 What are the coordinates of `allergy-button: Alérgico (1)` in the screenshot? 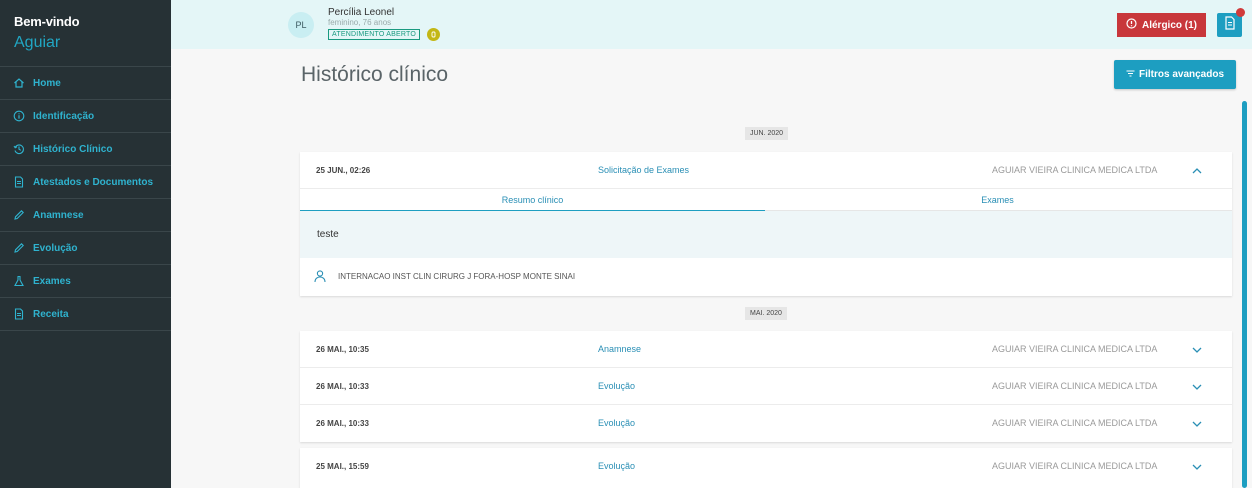 It's located at (1161, 25).